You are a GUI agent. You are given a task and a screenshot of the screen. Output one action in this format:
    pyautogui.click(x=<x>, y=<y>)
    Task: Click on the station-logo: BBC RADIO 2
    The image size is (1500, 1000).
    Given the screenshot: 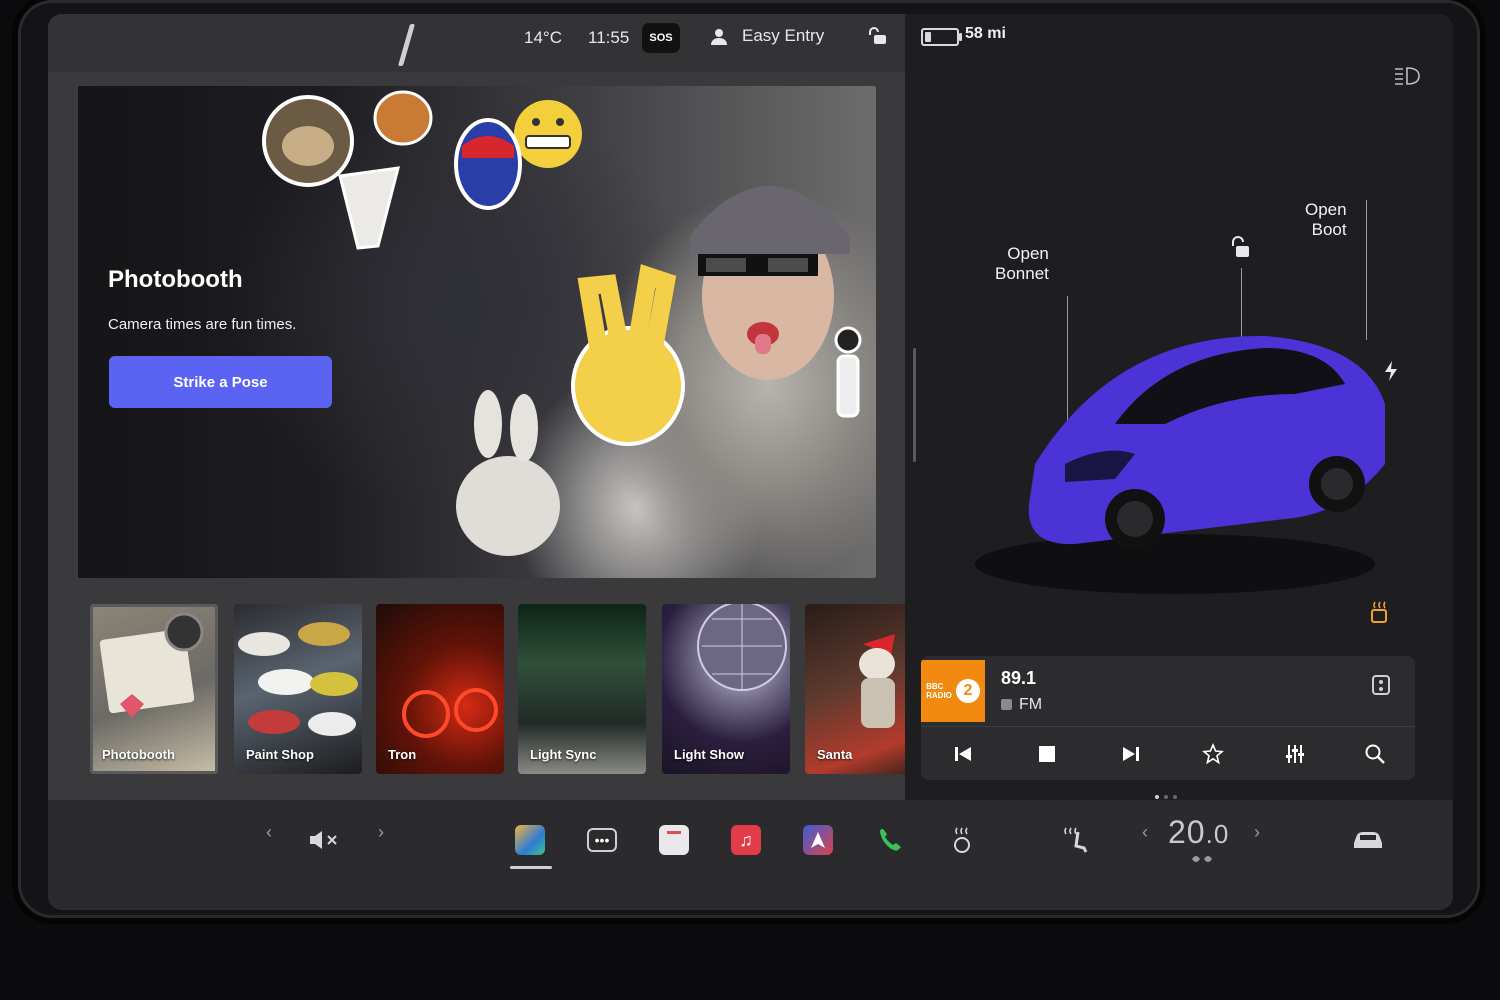 What is the action you would take?
    pyautogui.click(x=953, y=691)
    